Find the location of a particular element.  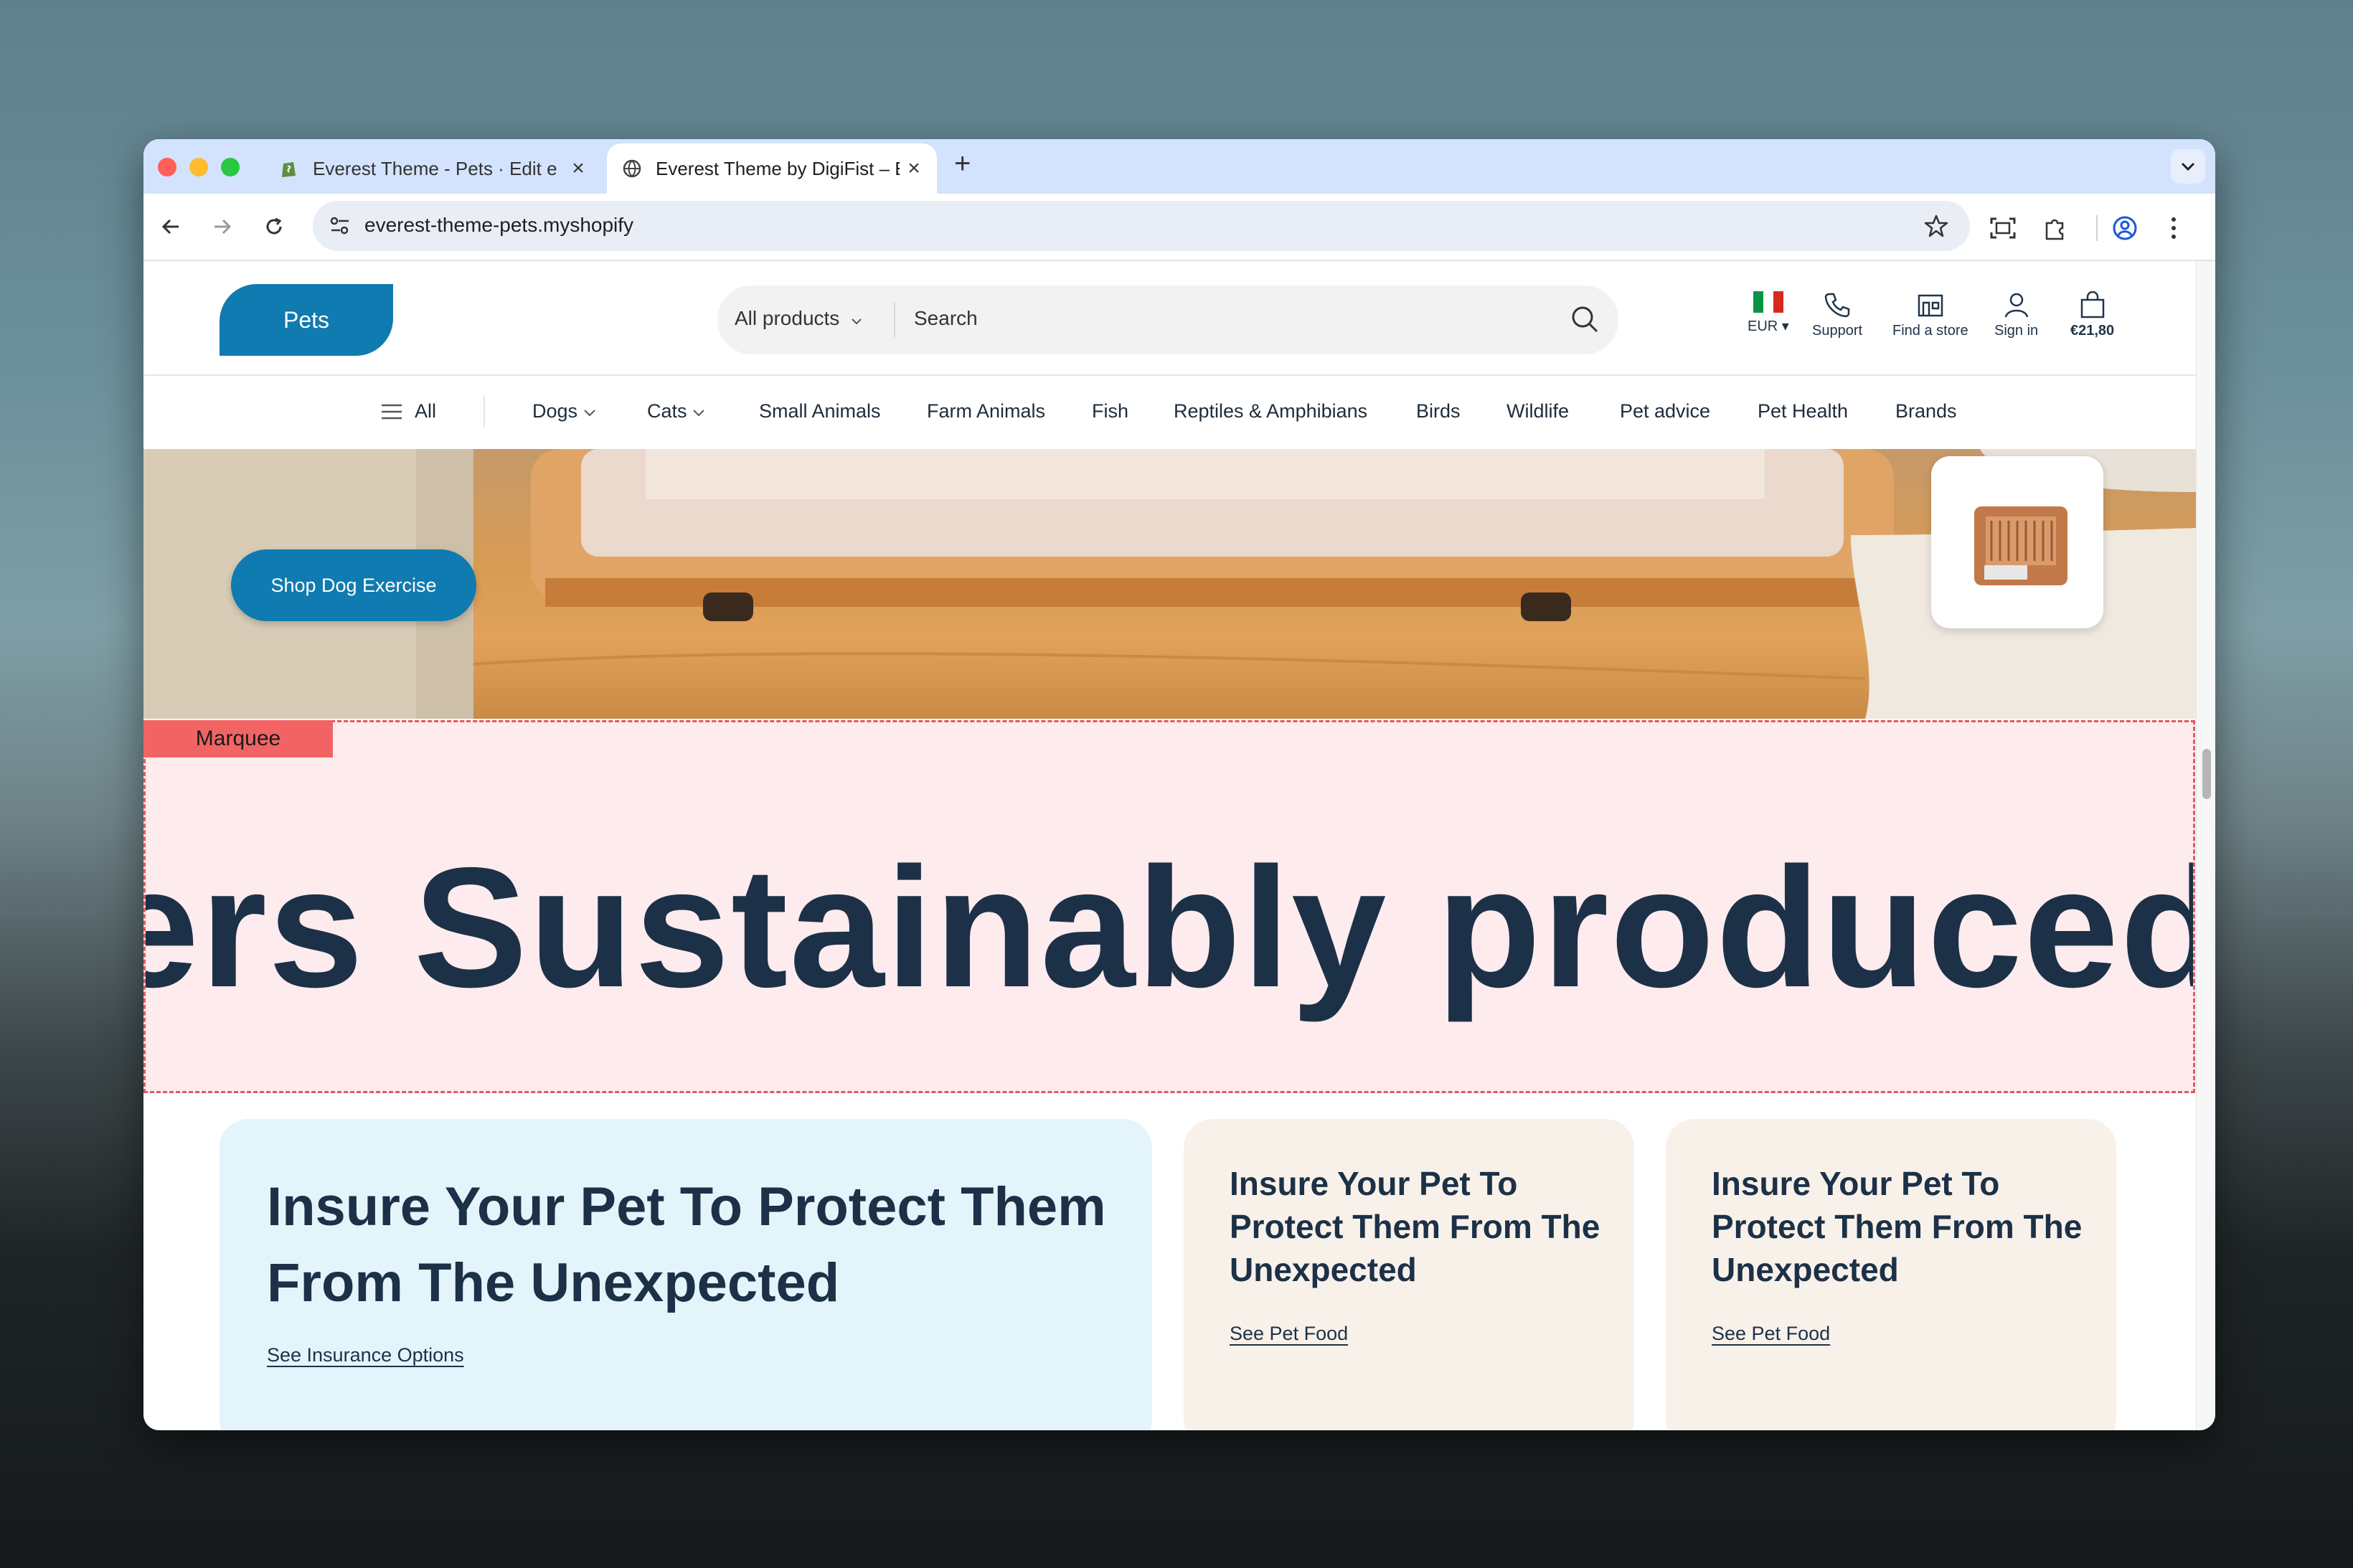

find-store-link: Find a store is located at coordinates (1930, 315).